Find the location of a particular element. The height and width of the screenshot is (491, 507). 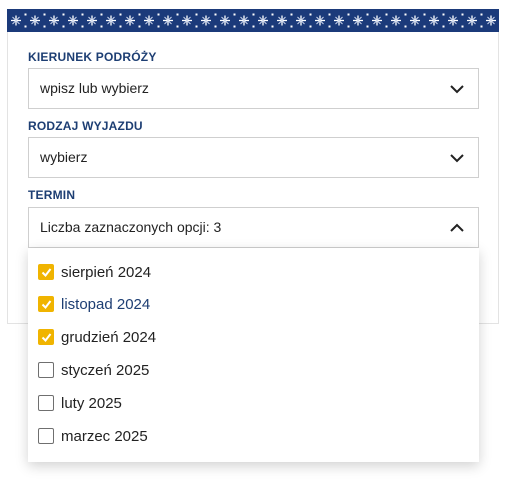

destination-select: wpisz lub wybierz is located at coordinates (253, 88).